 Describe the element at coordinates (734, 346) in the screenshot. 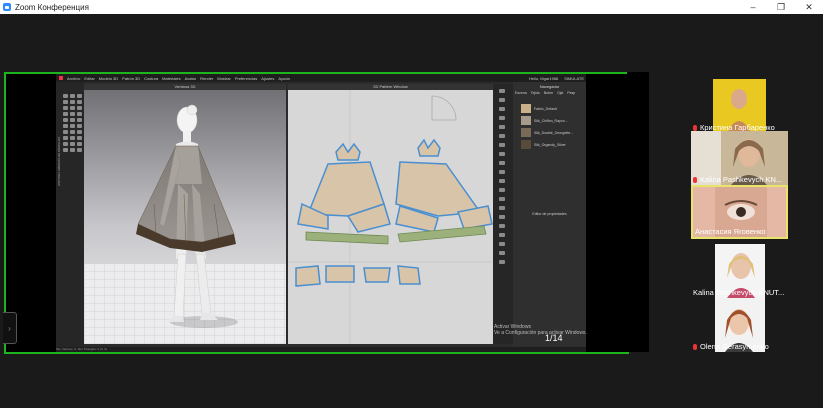

I see `participant-name: Olena Gerasymenko` at that location.